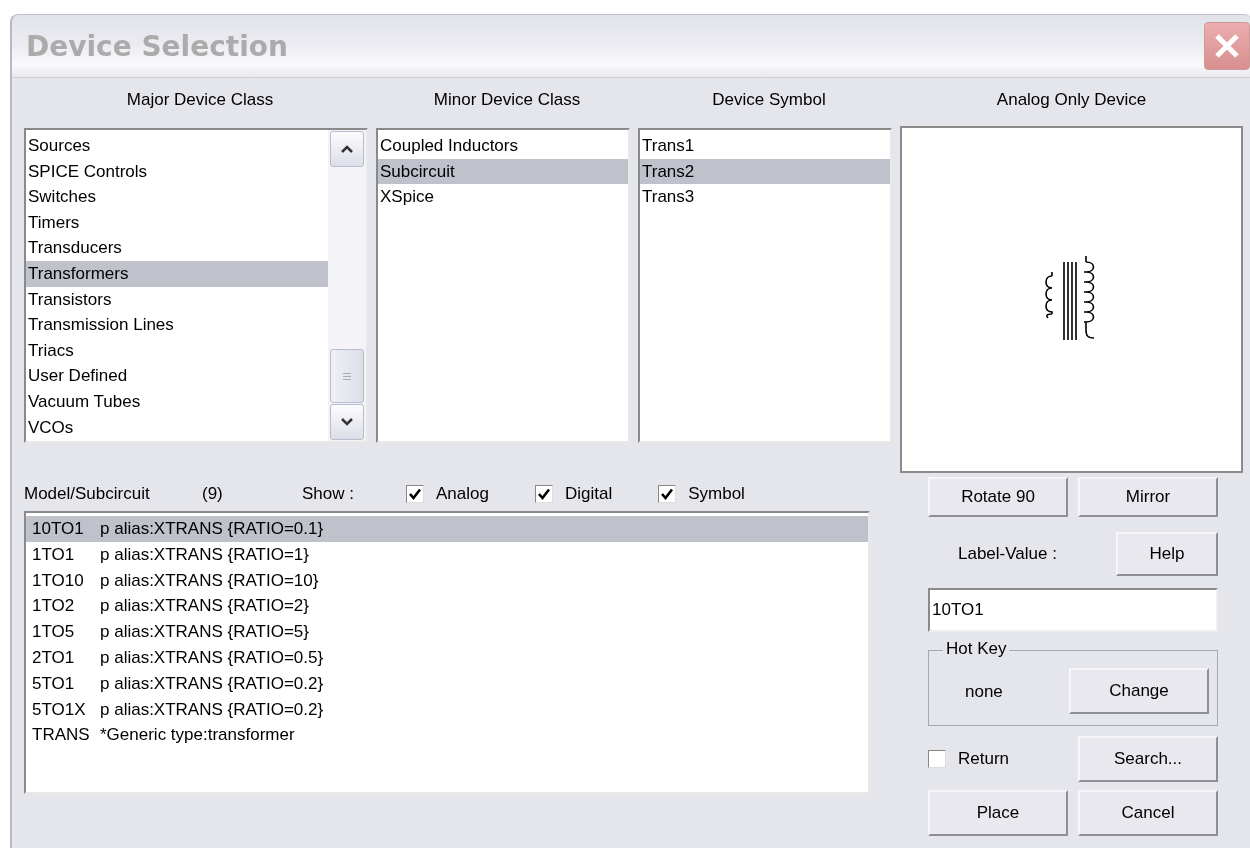 This screenshot has width=1250, height=848. I want to click on list-item: Trans3, so click(765, 197).